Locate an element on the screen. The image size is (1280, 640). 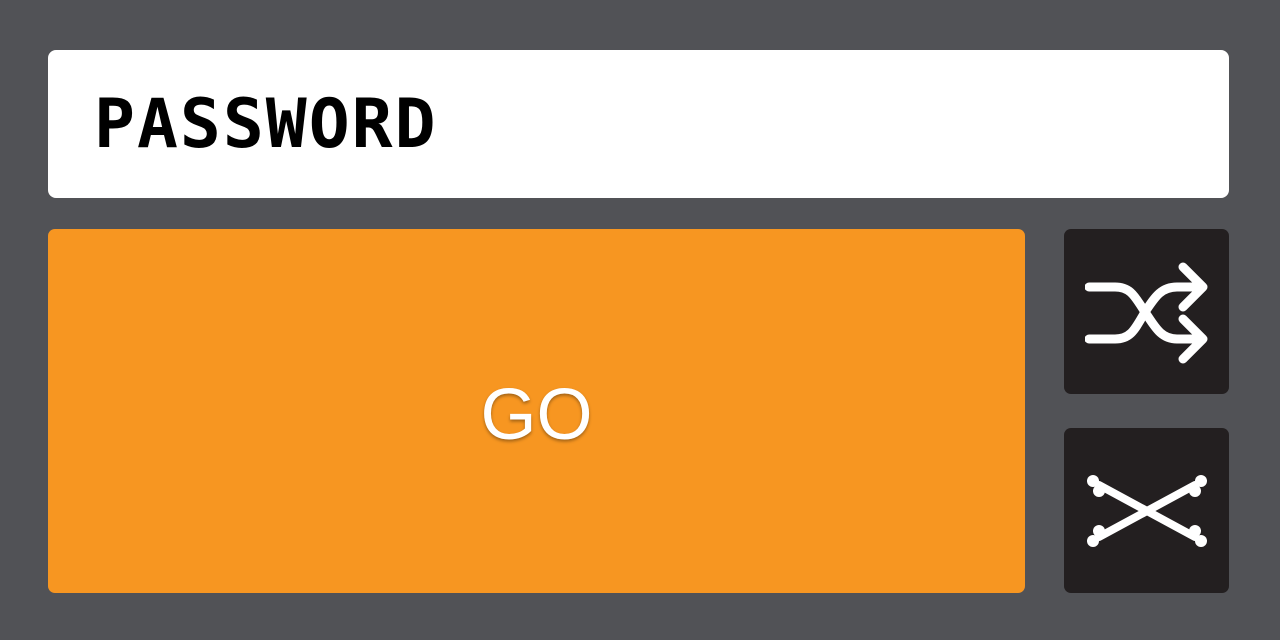
shuffle-button is located at coordinates (1146, 311).